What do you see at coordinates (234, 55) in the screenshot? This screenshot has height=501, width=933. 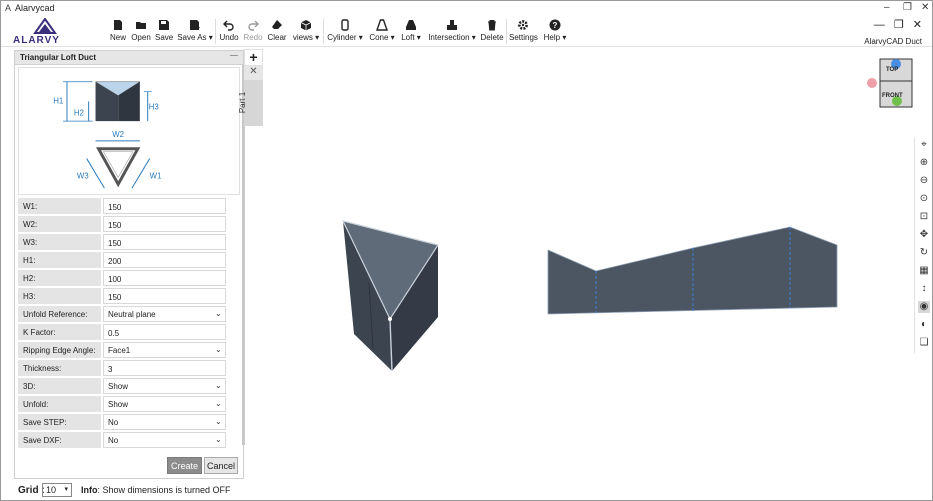 I see `collapse-icon: —` at bounding box center [234, 55].